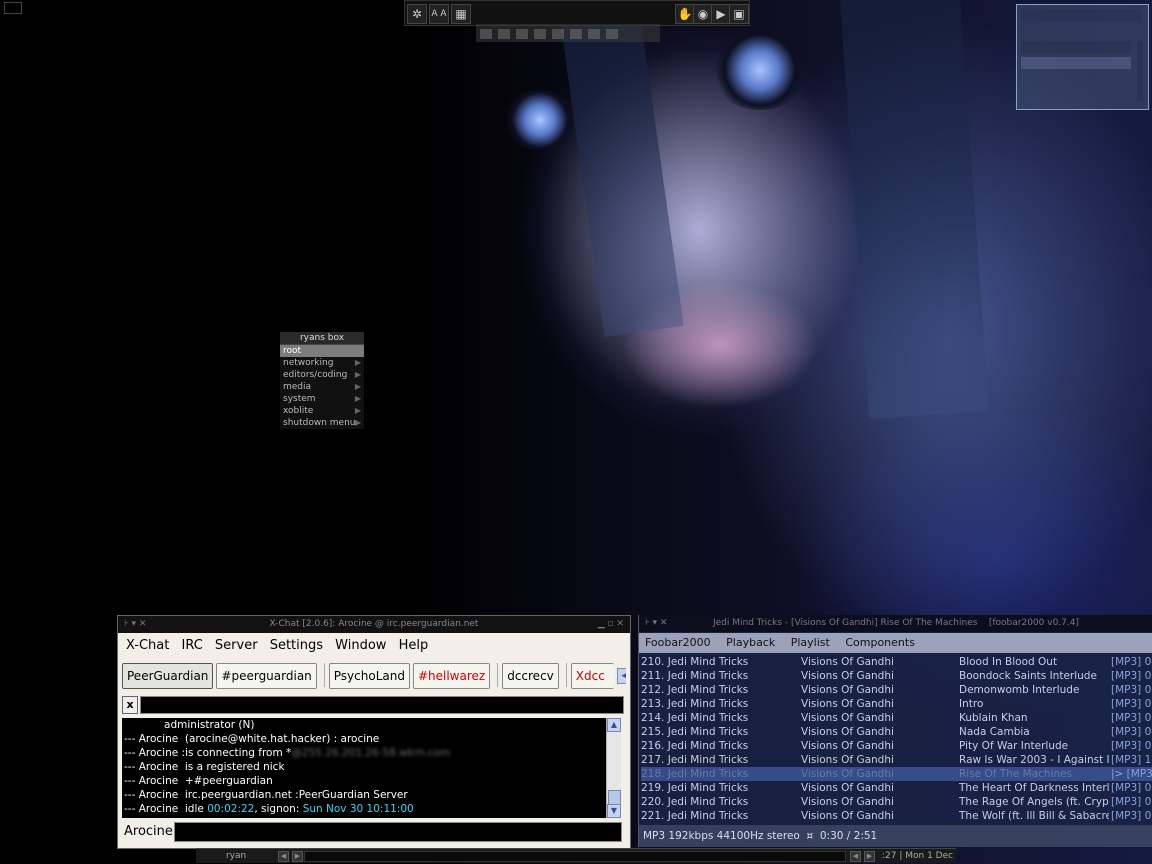  Describe the element at coordinates (148, 831) in the screenshot. I see `nick-button: Arocine` at that location.